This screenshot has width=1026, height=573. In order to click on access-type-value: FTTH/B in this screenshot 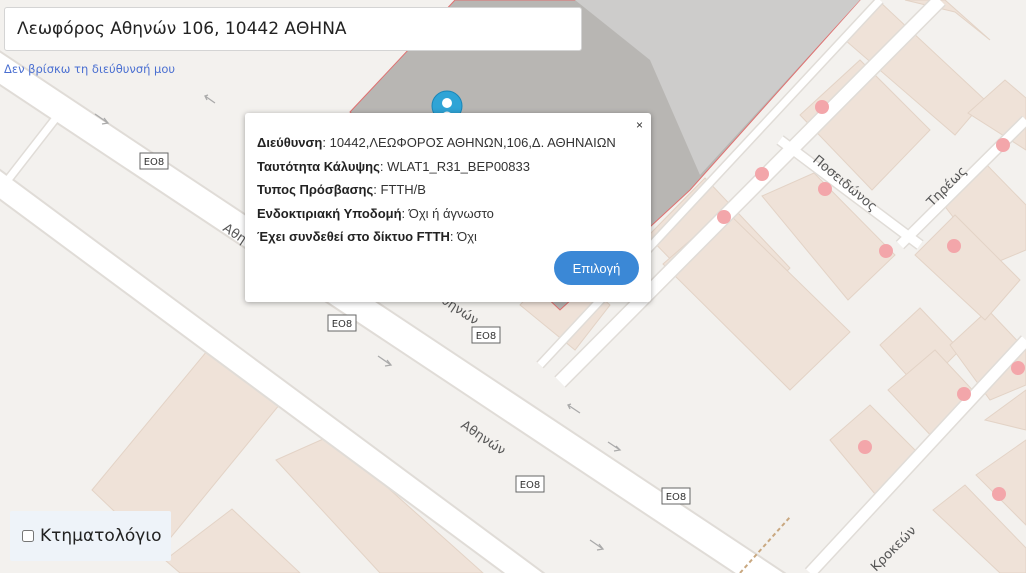, I will do `click(403, 189)`.